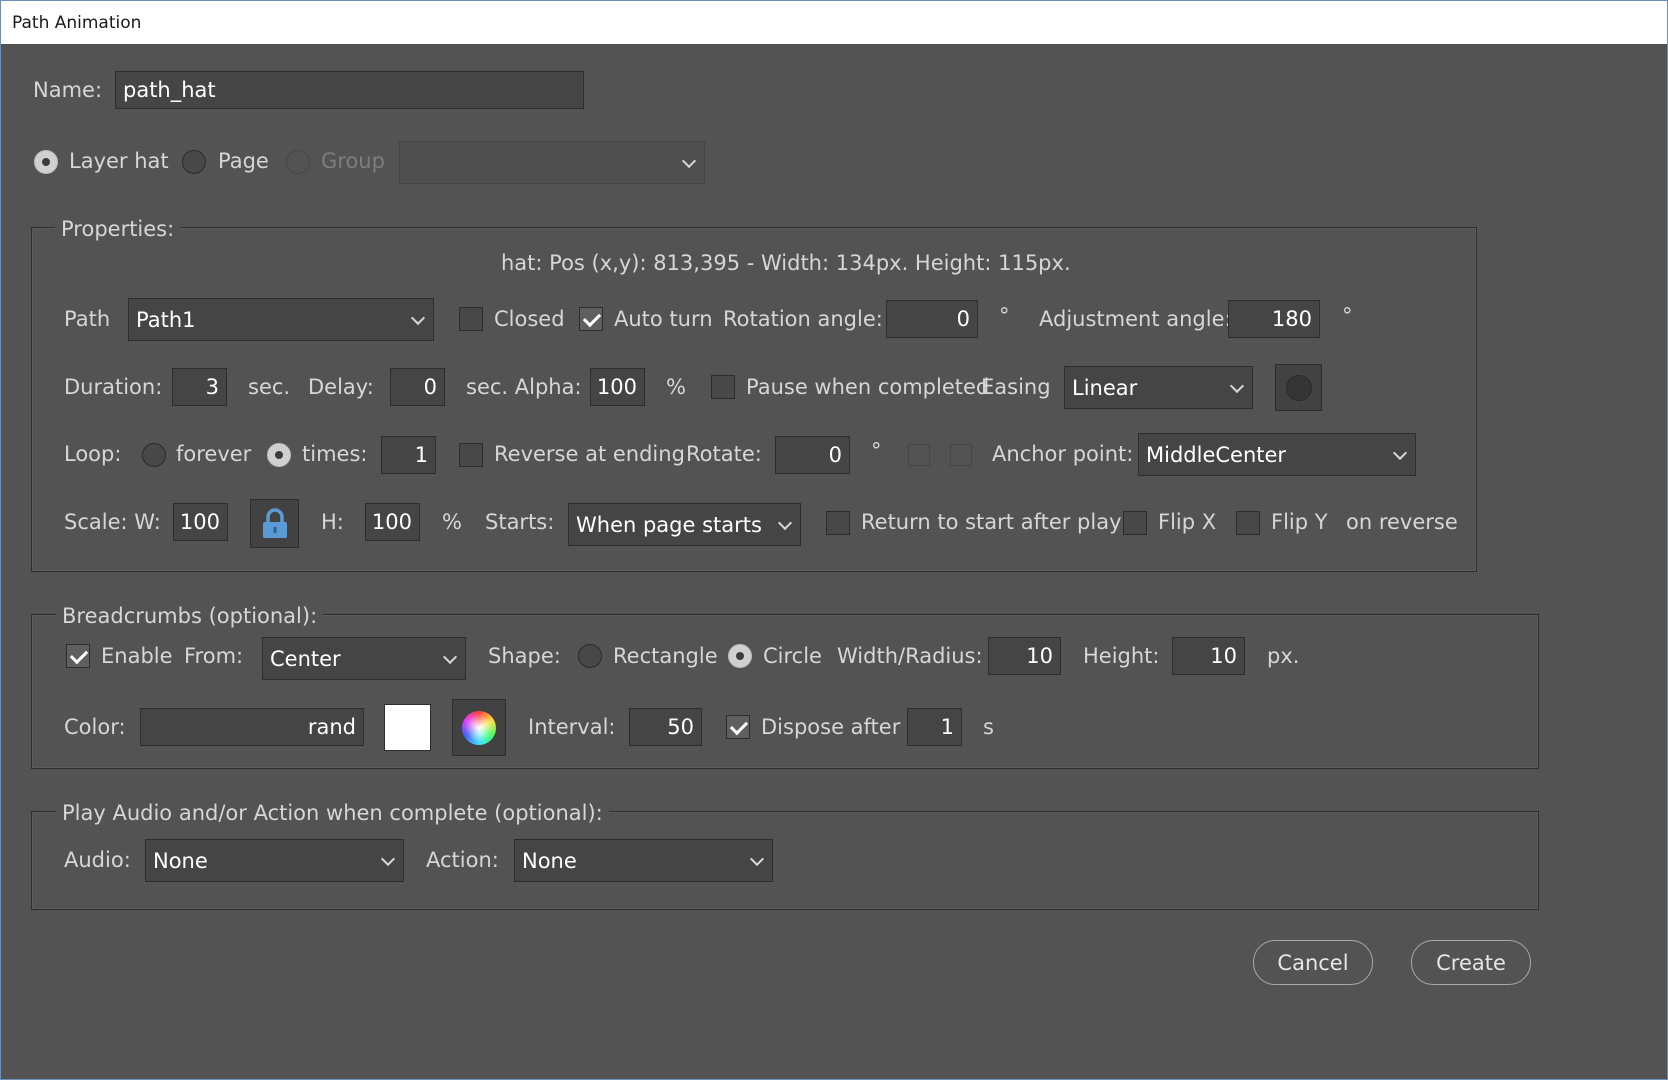 The width and height of the screenshot is (1668, 1080). Describe the element at coordinates (214, 656) in the screenshot. I see `from-label: From:` at that location.